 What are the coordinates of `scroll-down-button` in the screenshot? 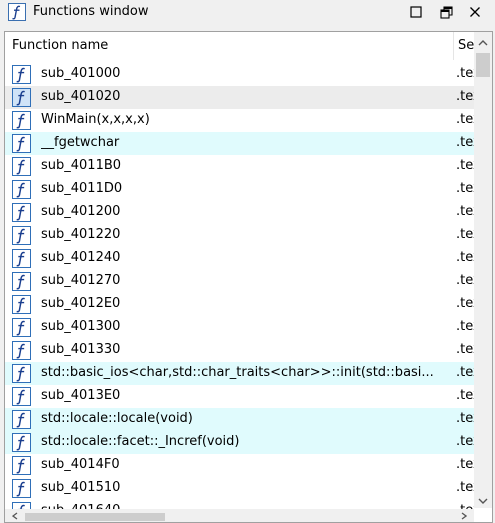 It's located at (483, 501).